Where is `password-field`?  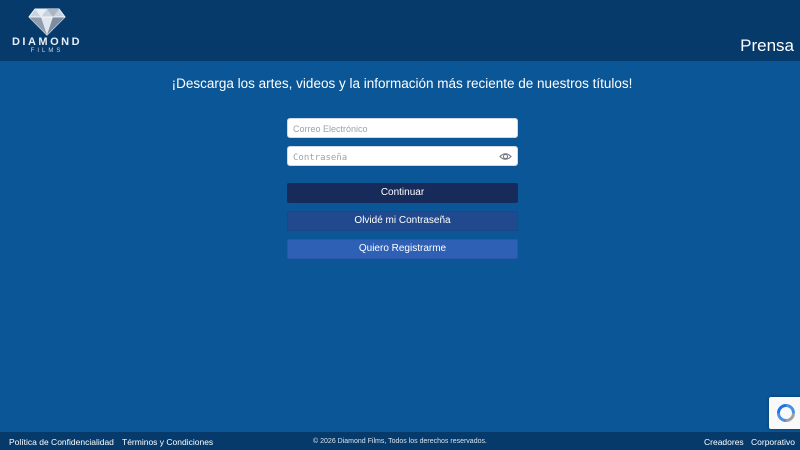 password-field is located at coordinates (402, 156).